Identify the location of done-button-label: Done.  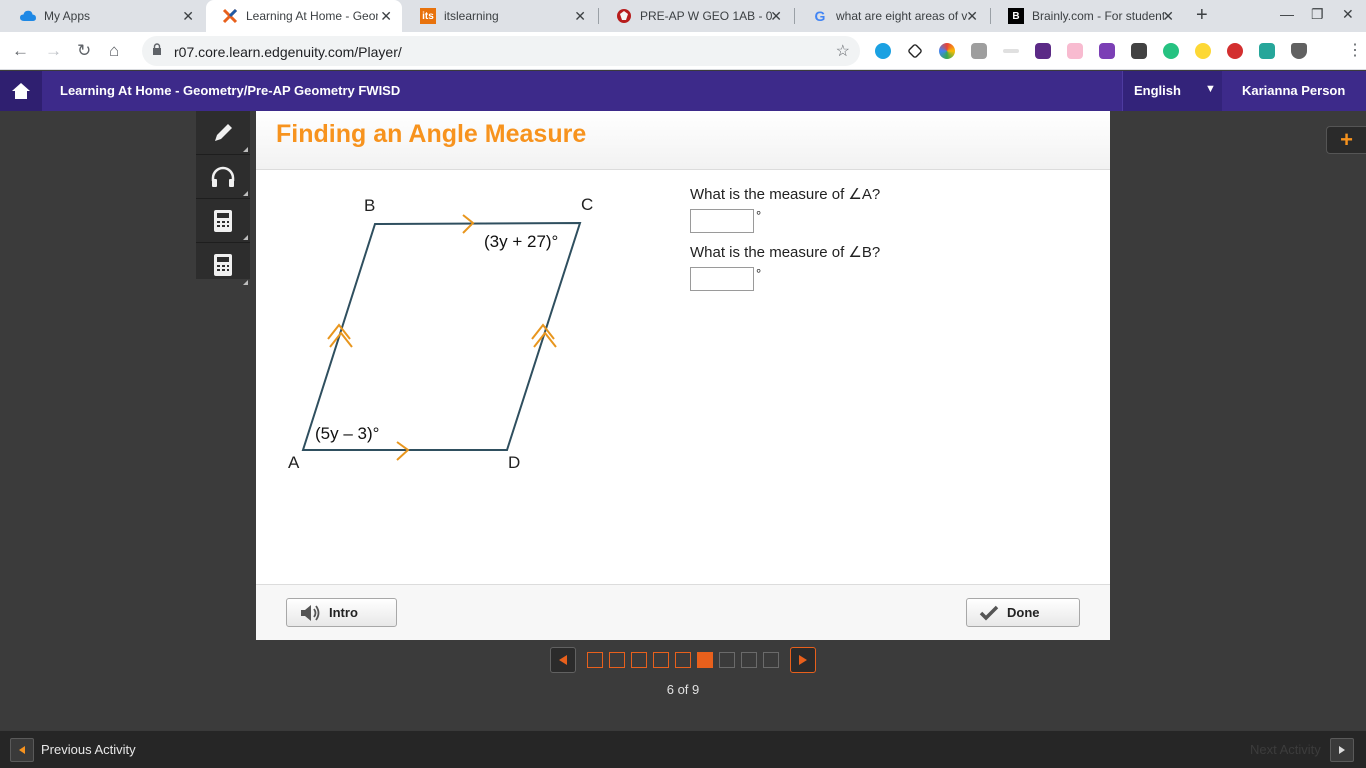
(1023, 612).